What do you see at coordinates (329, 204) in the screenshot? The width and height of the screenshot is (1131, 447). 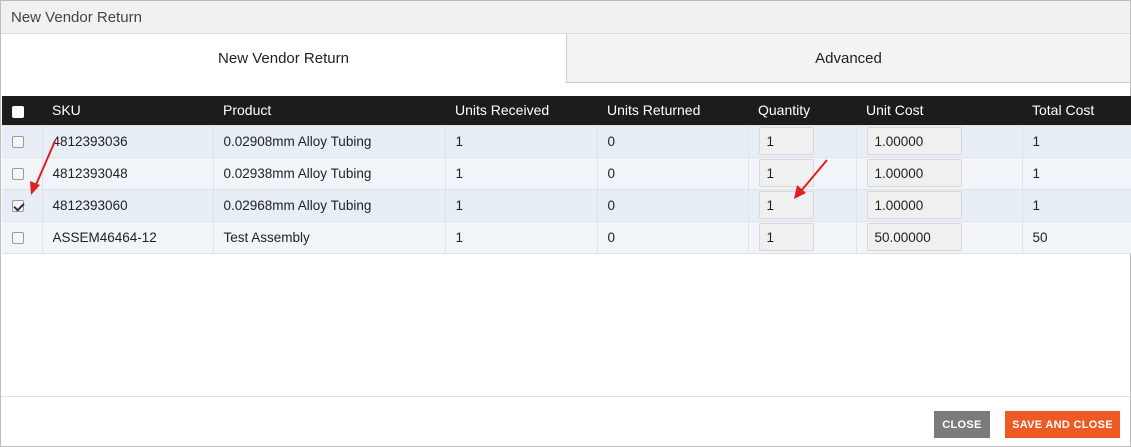 I see `product-cell: 0.02968mm Alloy Tubing` at bounding box center [329, 204].